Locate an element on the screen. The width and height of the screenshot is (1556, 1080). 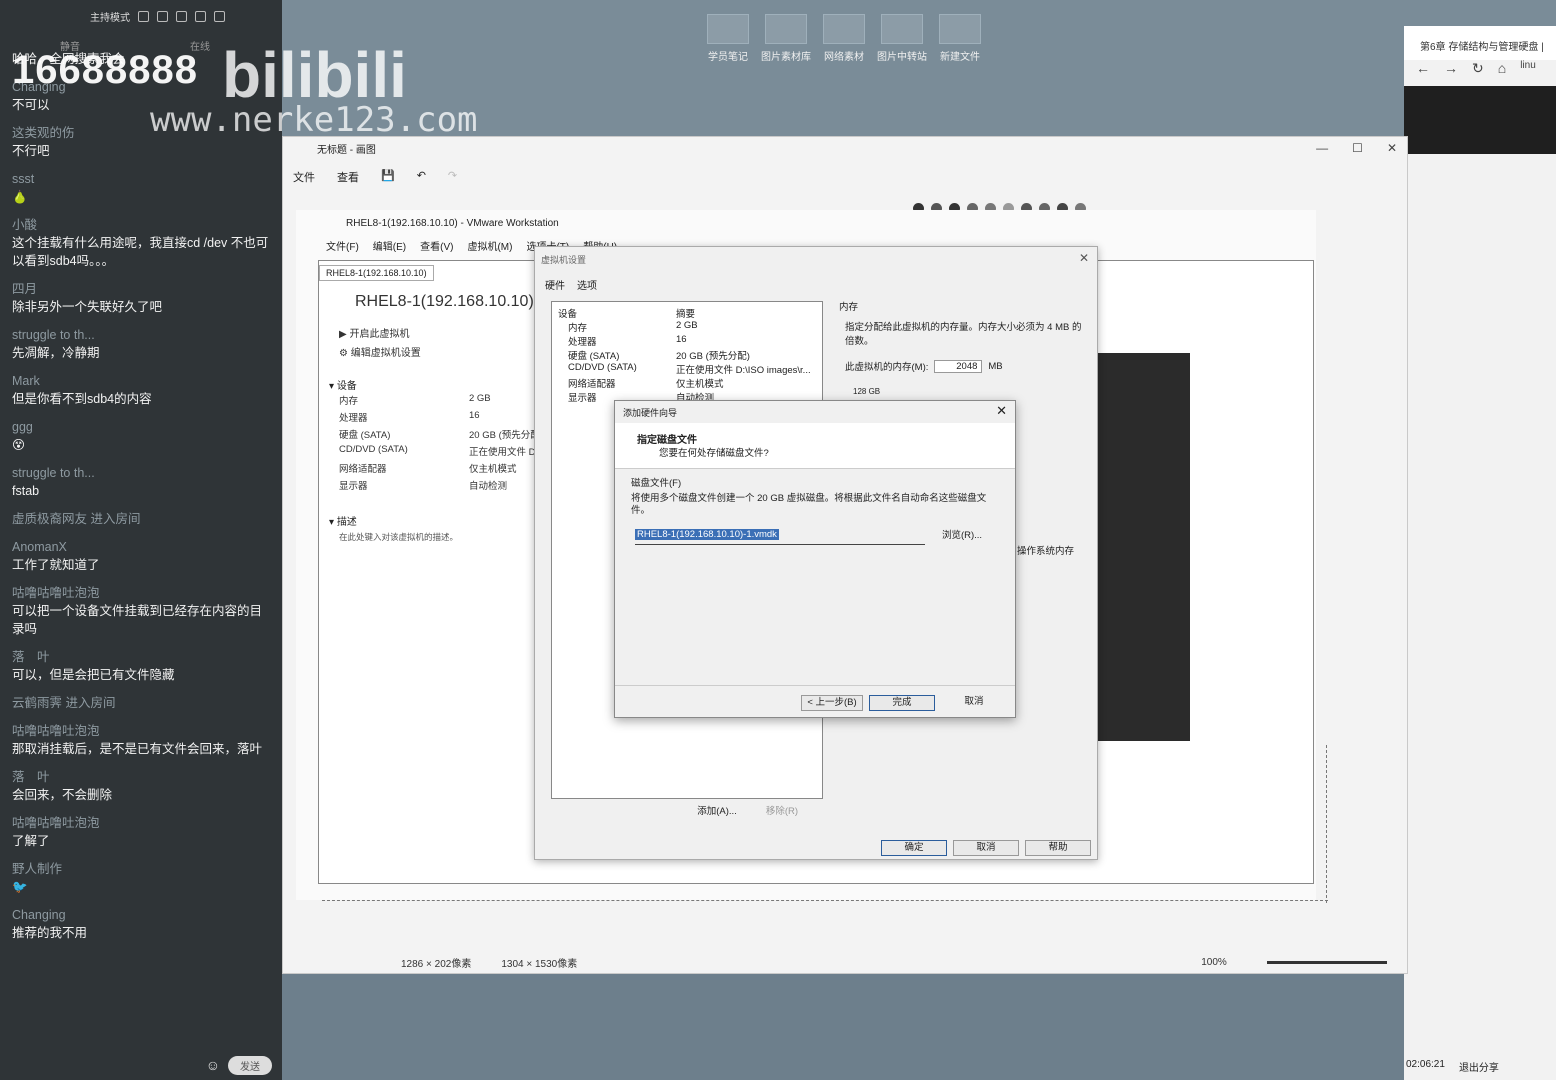
hardware-row-name: 硬盘 (SATA) is located at coordinates (593, 355).